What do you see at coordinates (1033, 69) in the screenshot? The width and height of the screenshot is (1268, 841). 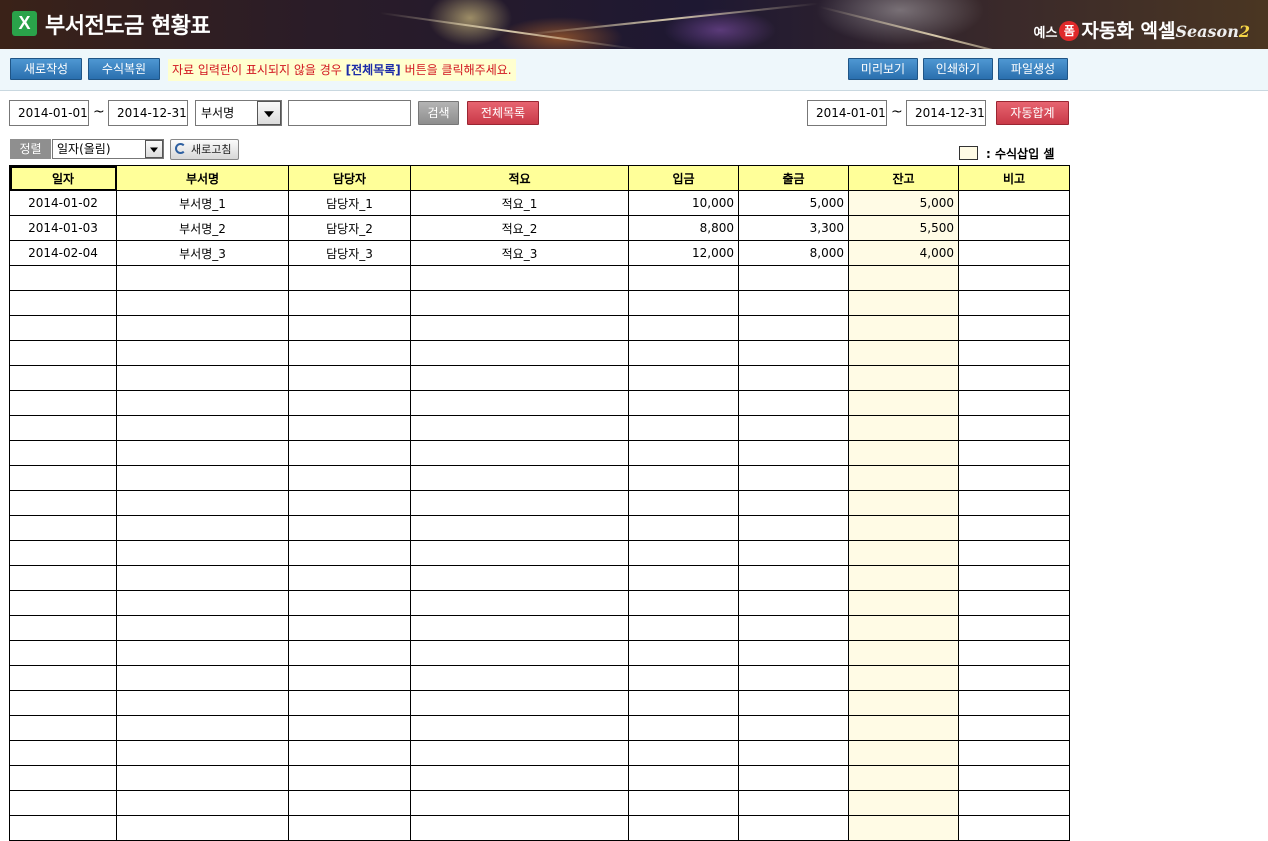 I see `create-file-button: 파일생성` at bounding box center [1033, 69].